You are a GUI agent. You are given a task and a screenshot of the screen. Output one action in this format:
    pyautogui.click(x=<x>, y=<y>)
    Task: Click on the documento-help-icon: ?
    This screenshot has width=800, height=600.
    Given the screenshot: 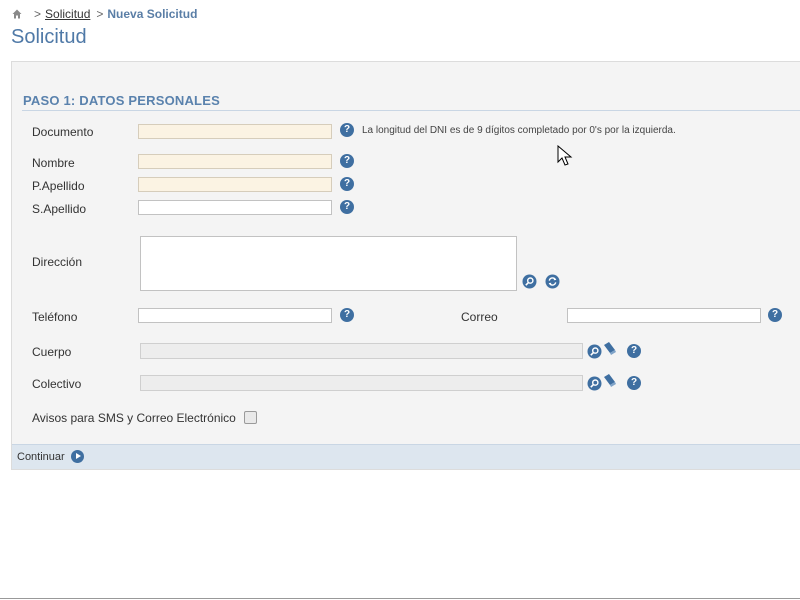 What is the action you would take?
    pyautogui.click(x=347, y=130)
    